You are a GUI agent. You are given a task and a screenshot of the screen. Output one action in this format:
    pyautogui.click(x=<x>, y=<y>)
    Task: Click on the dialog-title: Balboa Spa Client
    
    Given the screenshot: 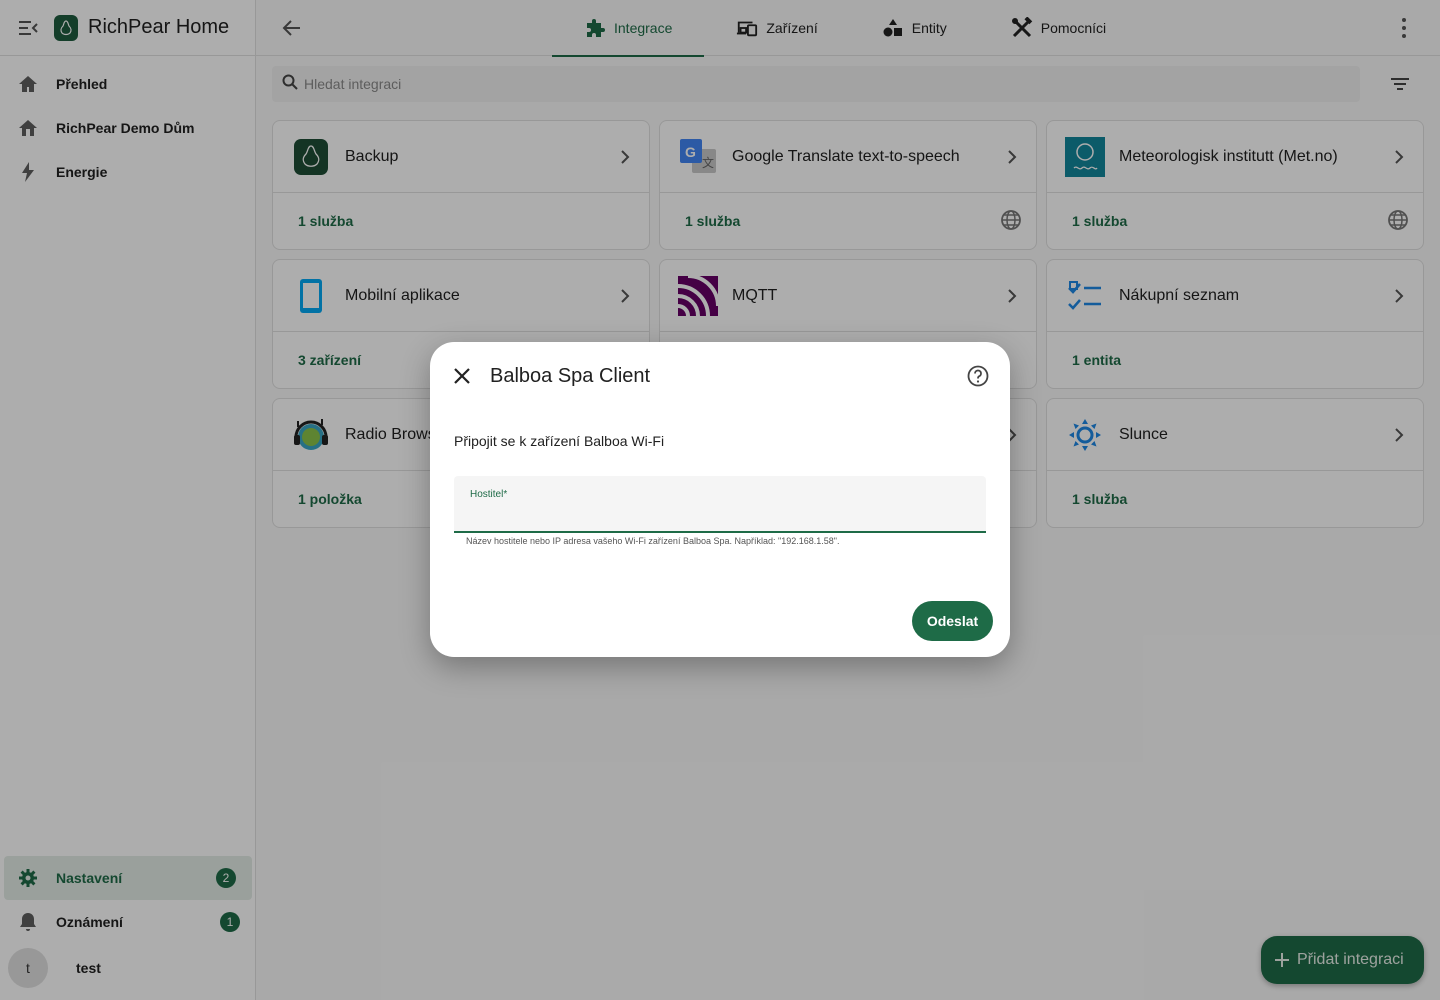 What is the action you would take?
    pyautogui.click(x=570, y=376)
    